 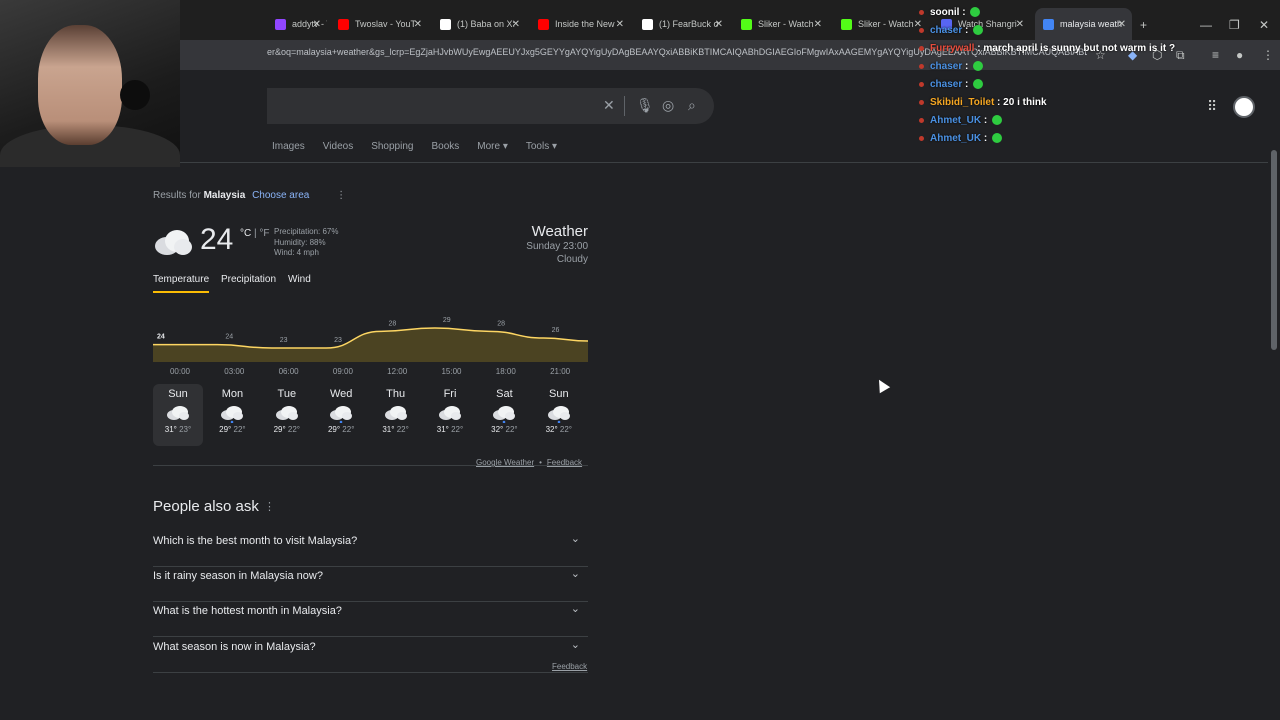 I want to click on chat-badge-icon, so click(x=921, y=120).